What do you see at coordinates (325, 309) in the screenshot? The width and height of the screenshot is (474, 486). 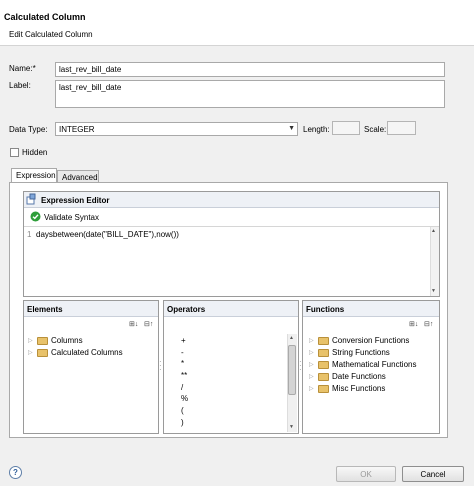 I see `functions-title: Functions` at bounding box center [325, 309].